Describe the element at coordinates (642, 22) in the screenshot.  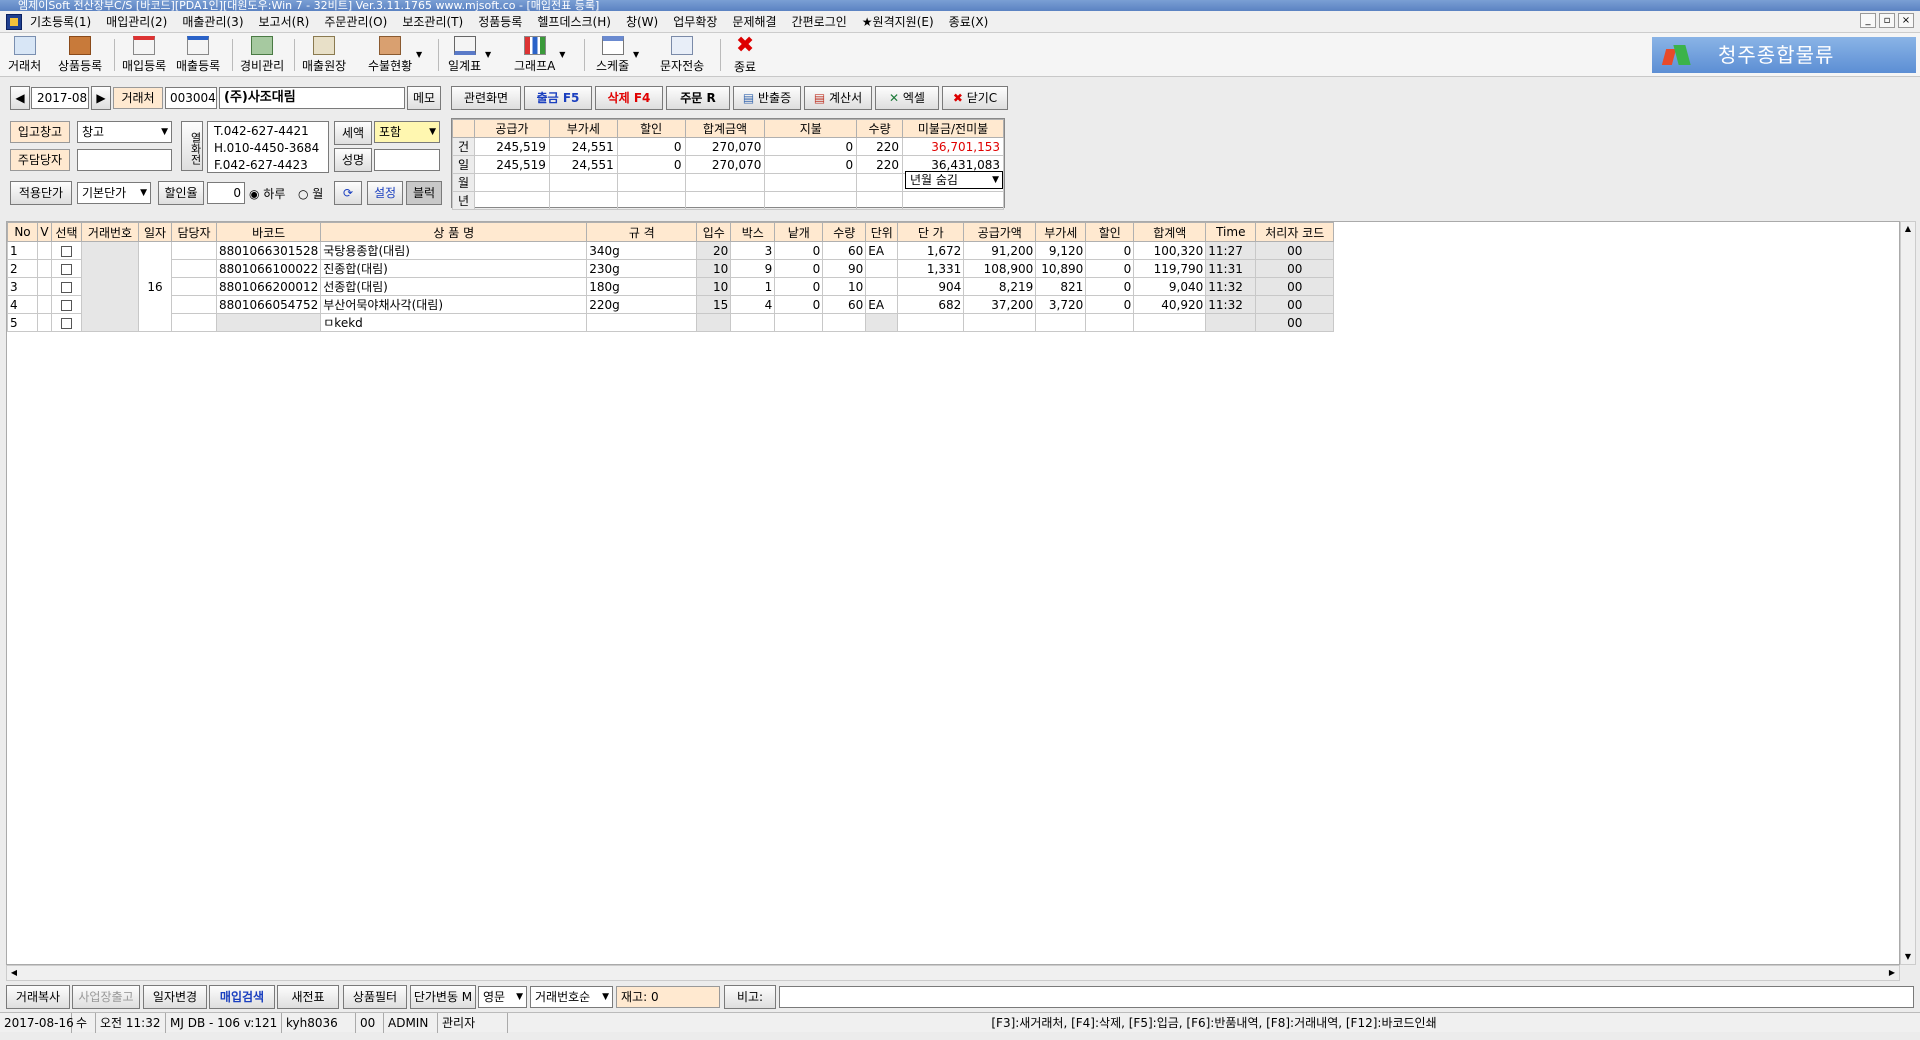
I see `menu-window: 창(W)` at that location.